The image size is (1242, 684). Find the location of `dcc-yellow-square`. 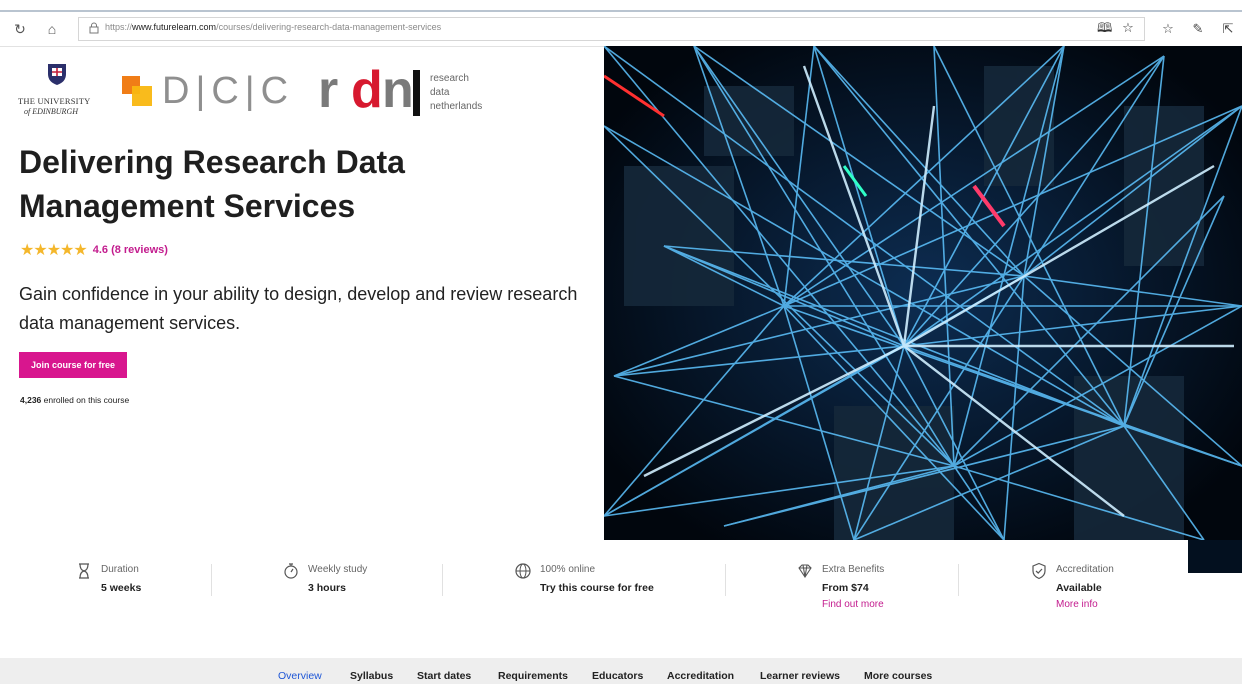

dcc-yellow-square is located at coordinates (142, 96).